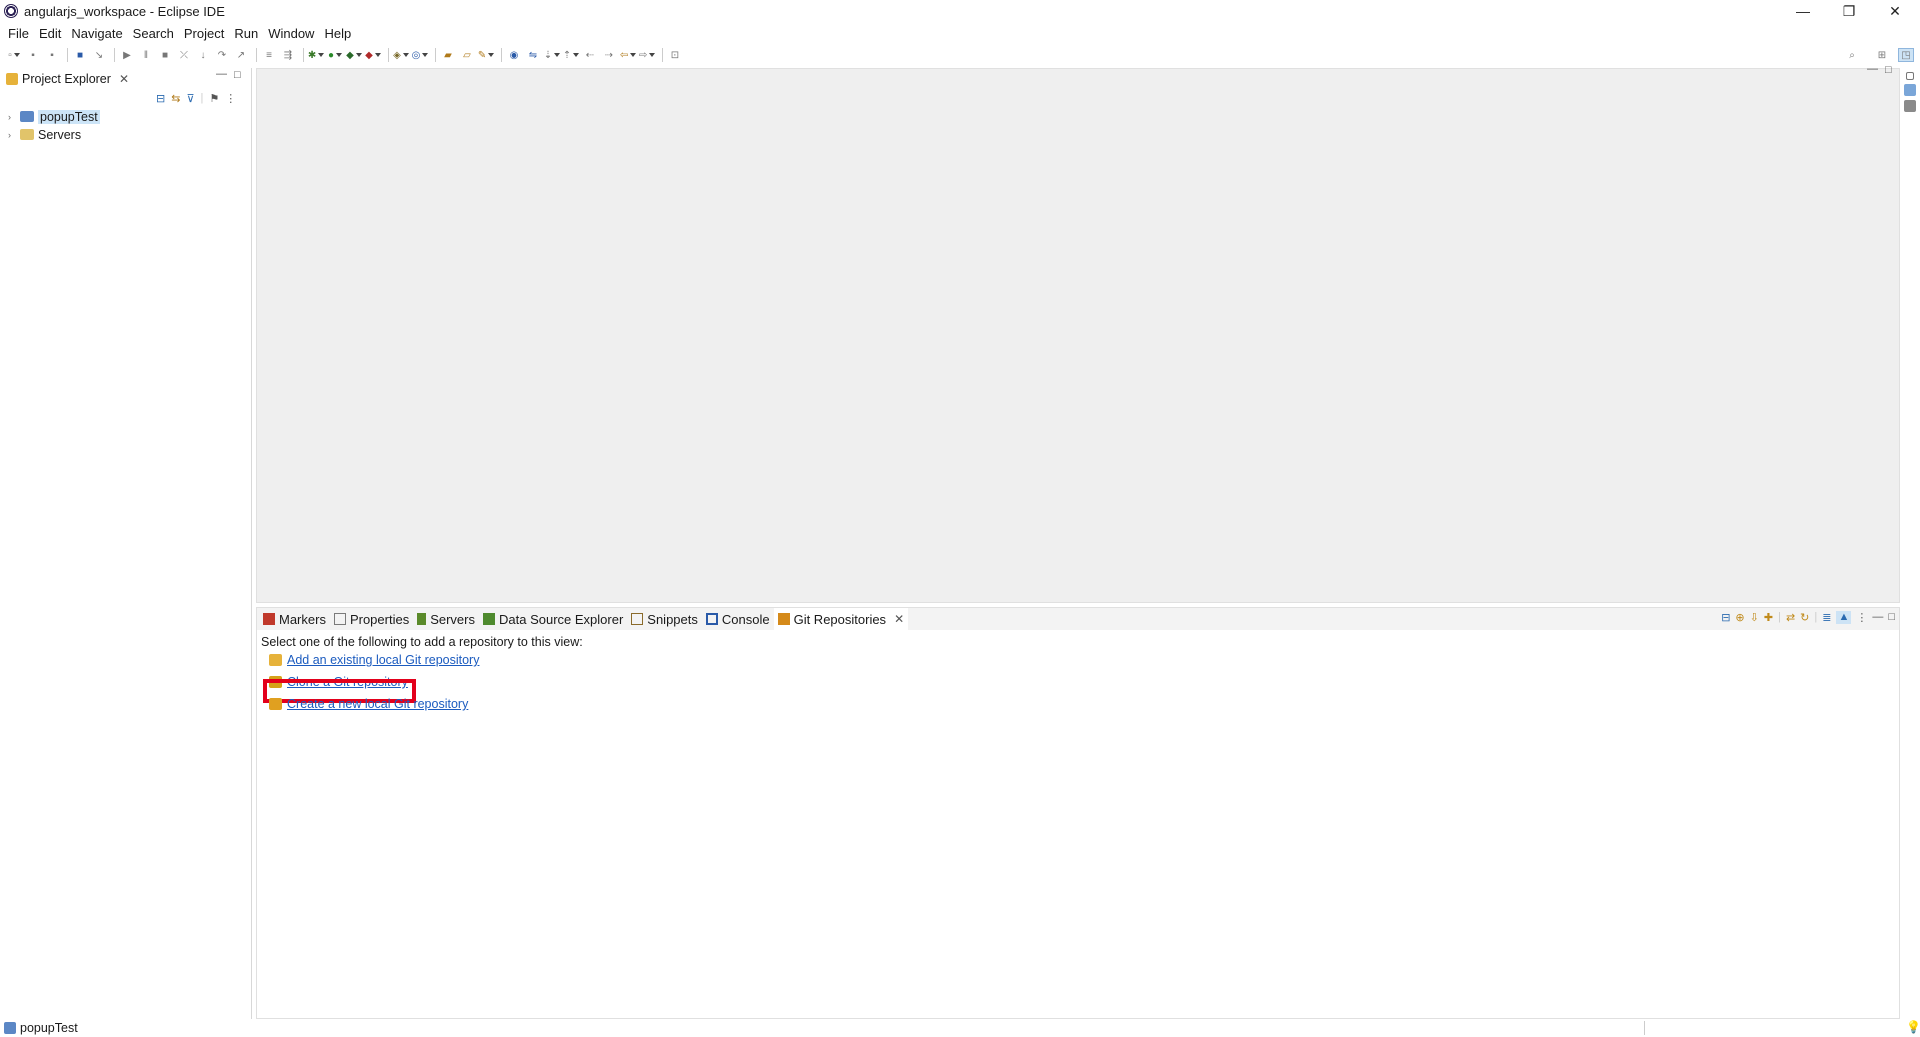 This screenshot has width=1920, height=1037. Describe the element at coordinates (675, 55) in the screenshot. I see `pin-editor-icon: ⊡` at that location.